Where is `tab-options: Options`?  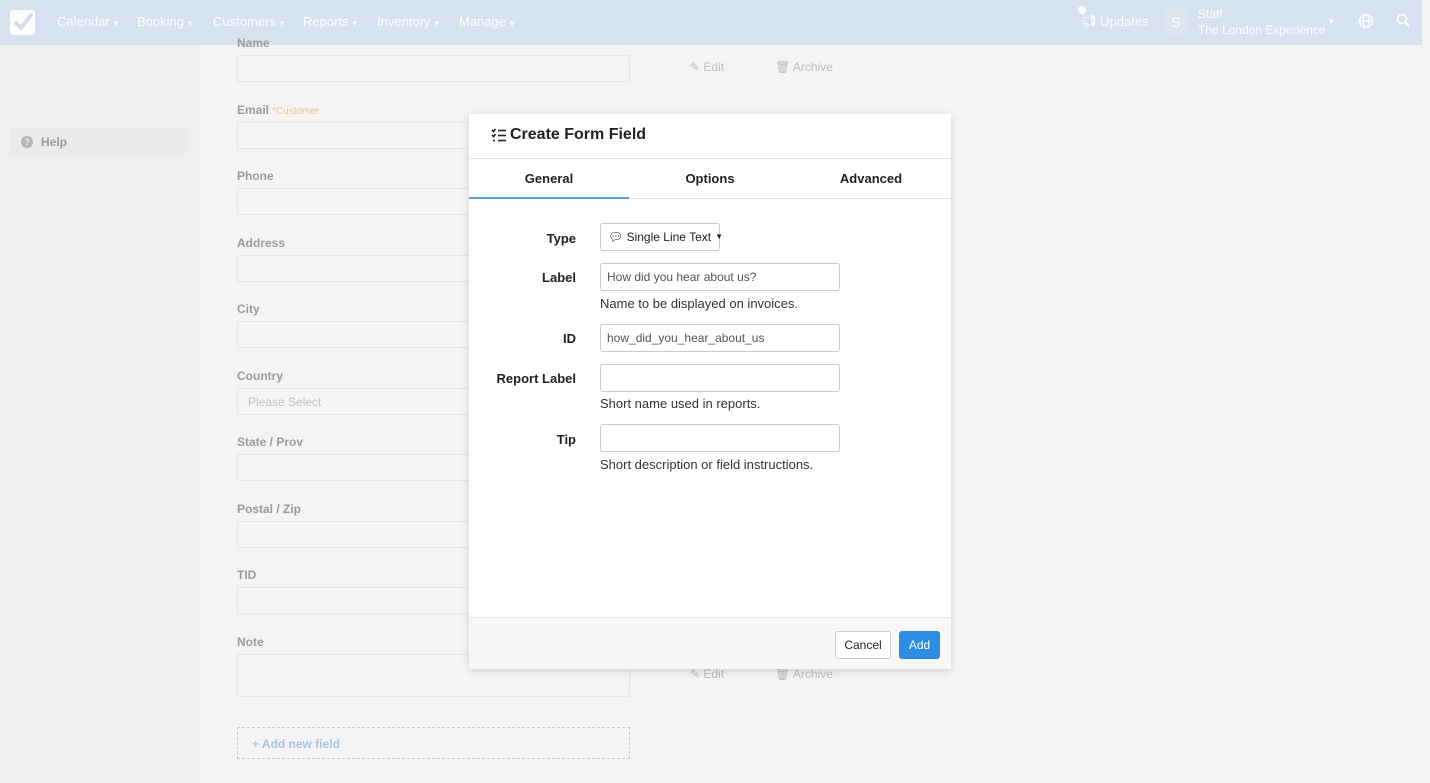
tab-options: Options is located at coordinates (710, 179).